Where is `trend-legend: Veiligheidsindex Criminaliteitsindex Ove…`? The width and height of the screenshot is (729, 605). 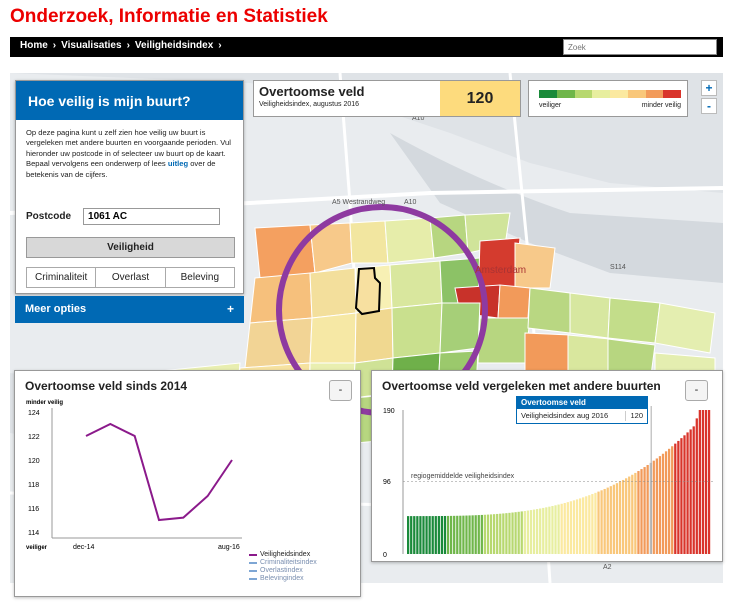 trend-legend: Veiligheidsindex Criminaliteitsindex Ove… is located at coordinates (283, 567).